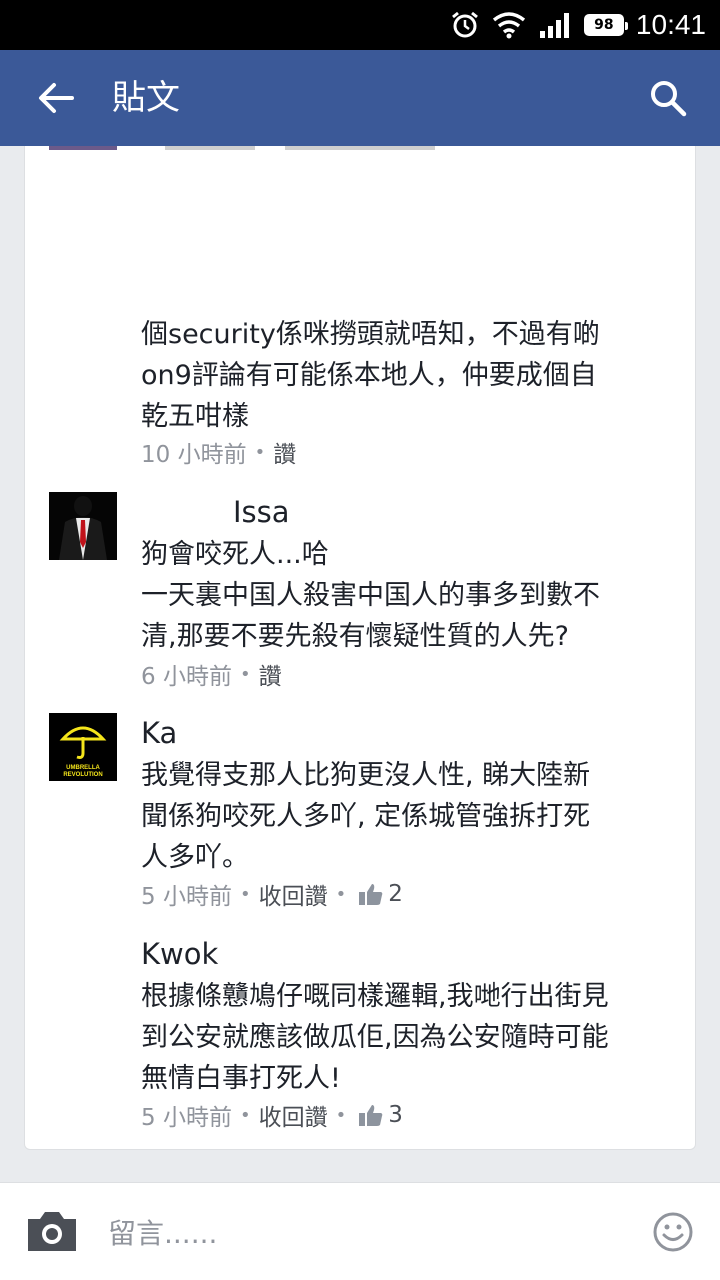  I want to click on comment-line: 到公安就應該做瓜佢,因為公安隨時可能, so click(375, 1037).